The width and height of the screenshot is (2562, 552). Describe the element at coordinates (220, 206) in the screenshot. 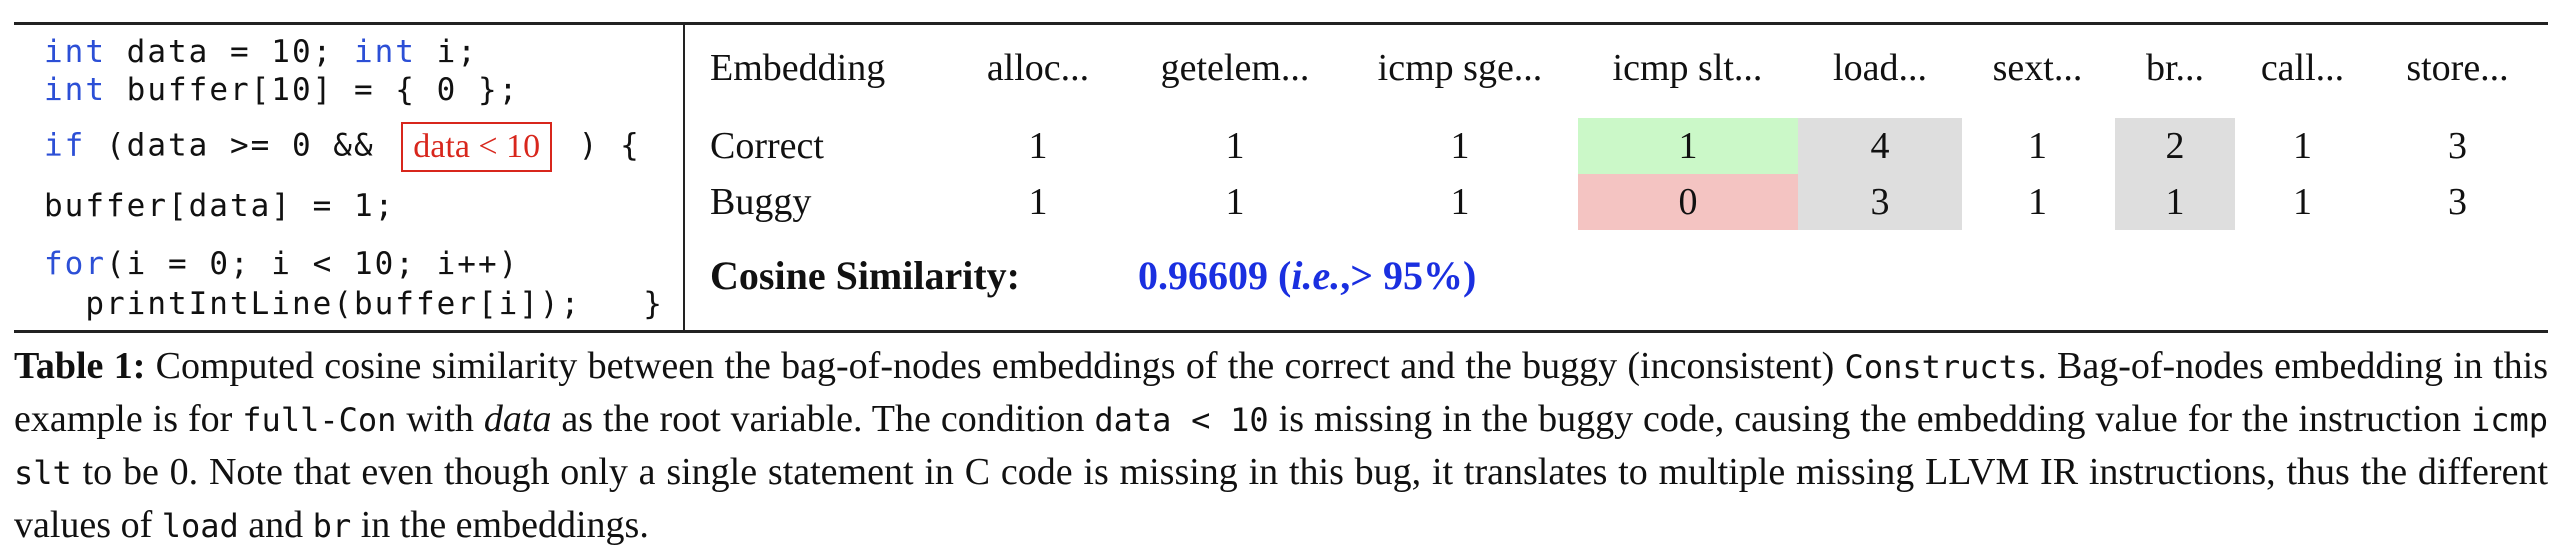

I see `code-line-4: buffer[data] = 1;` at that location.